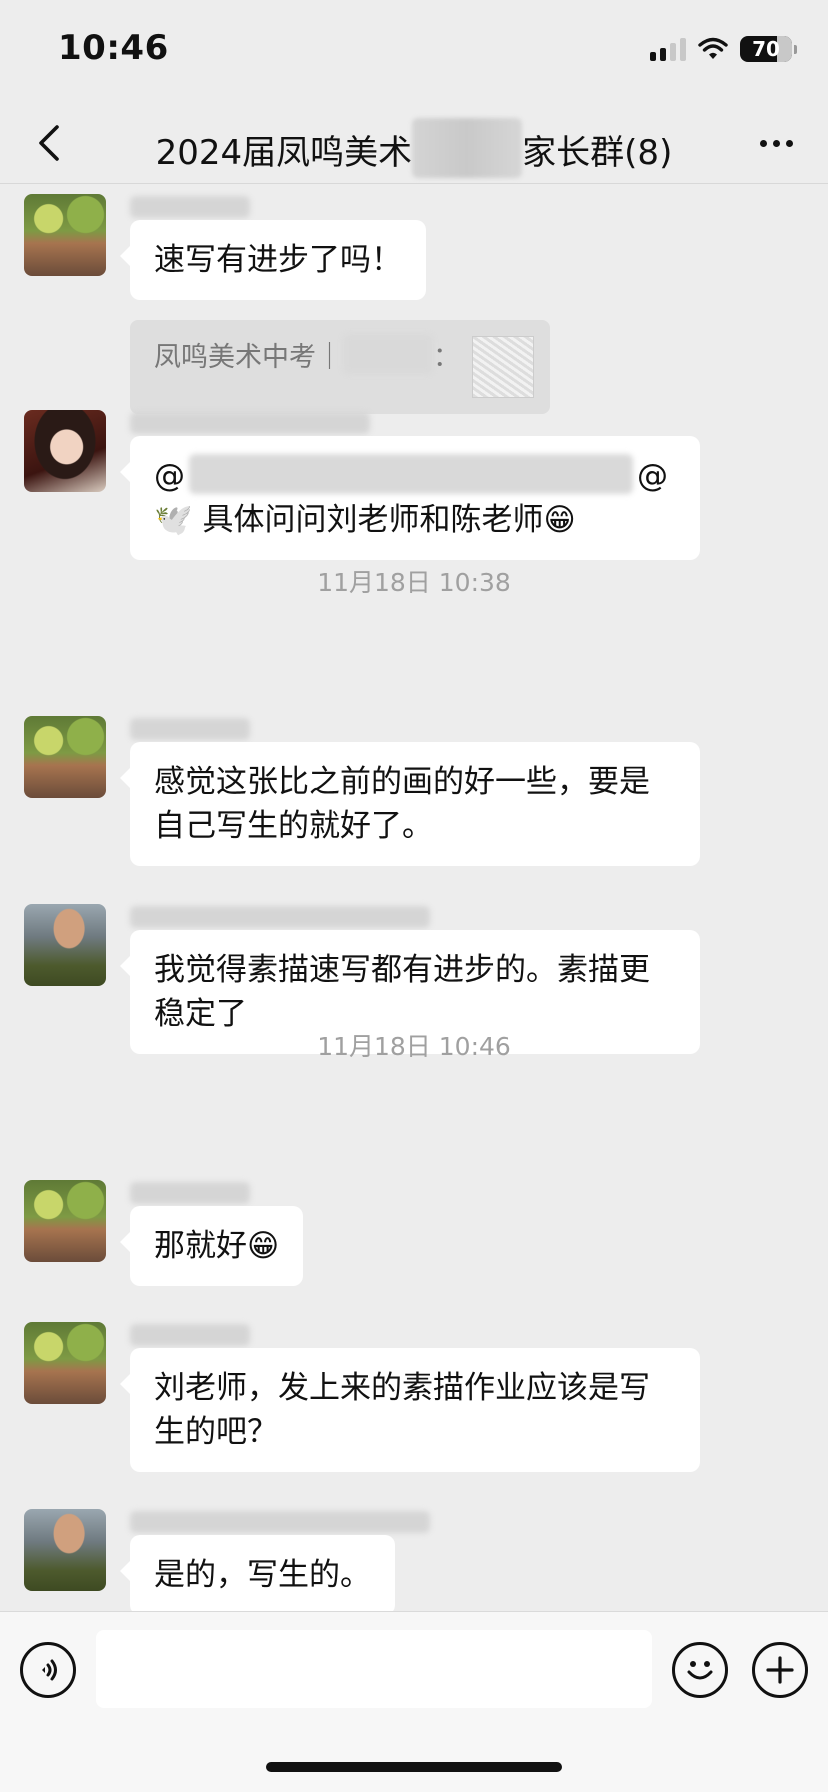 This screenshot has width=828, height=1792. I want to click on nav-bar: 2024届凤鸣美术 家长群(8), so click(414, 142).